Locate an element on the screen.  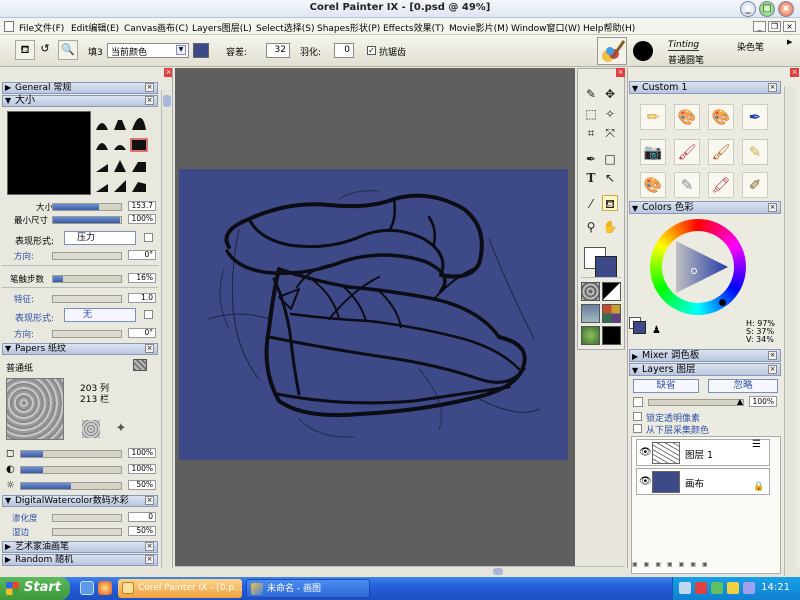
maximize-button: □ is located at coordinates (767, 9).